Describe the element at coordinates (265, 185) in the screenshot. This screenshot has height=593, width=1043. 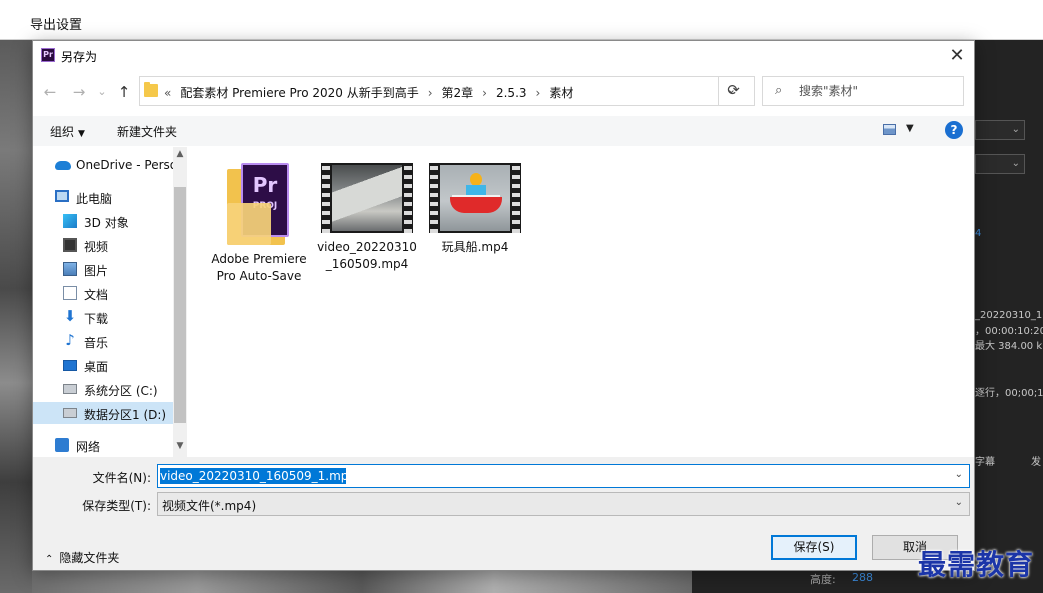
I see `premiere-icon-text: Pr` at that location.